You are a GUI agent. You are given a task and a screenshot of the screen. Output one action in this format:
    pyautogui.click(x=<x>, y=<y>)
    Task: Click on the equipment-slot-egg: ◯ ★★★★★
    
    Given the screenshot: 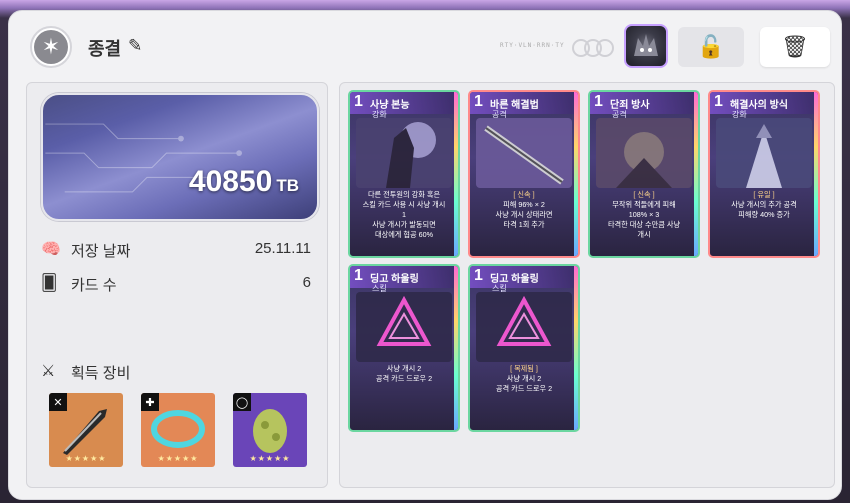 What is the action you would take?
    pyautogui.click(x=270, y=430)
    